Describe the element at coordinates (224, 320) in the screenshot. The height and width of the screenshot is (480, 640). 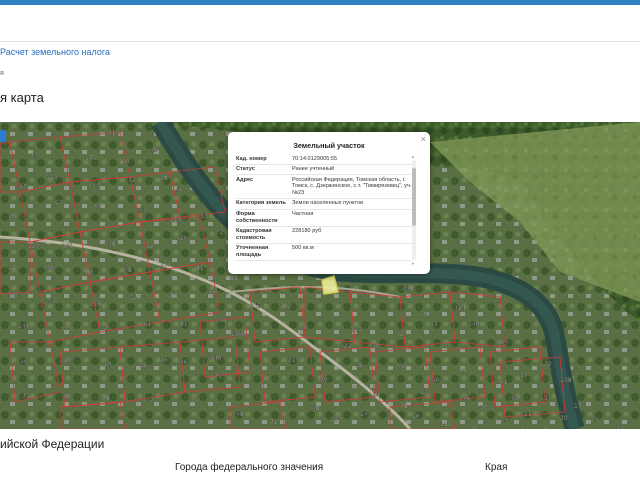
I see `parcel-number: 51` at that location.